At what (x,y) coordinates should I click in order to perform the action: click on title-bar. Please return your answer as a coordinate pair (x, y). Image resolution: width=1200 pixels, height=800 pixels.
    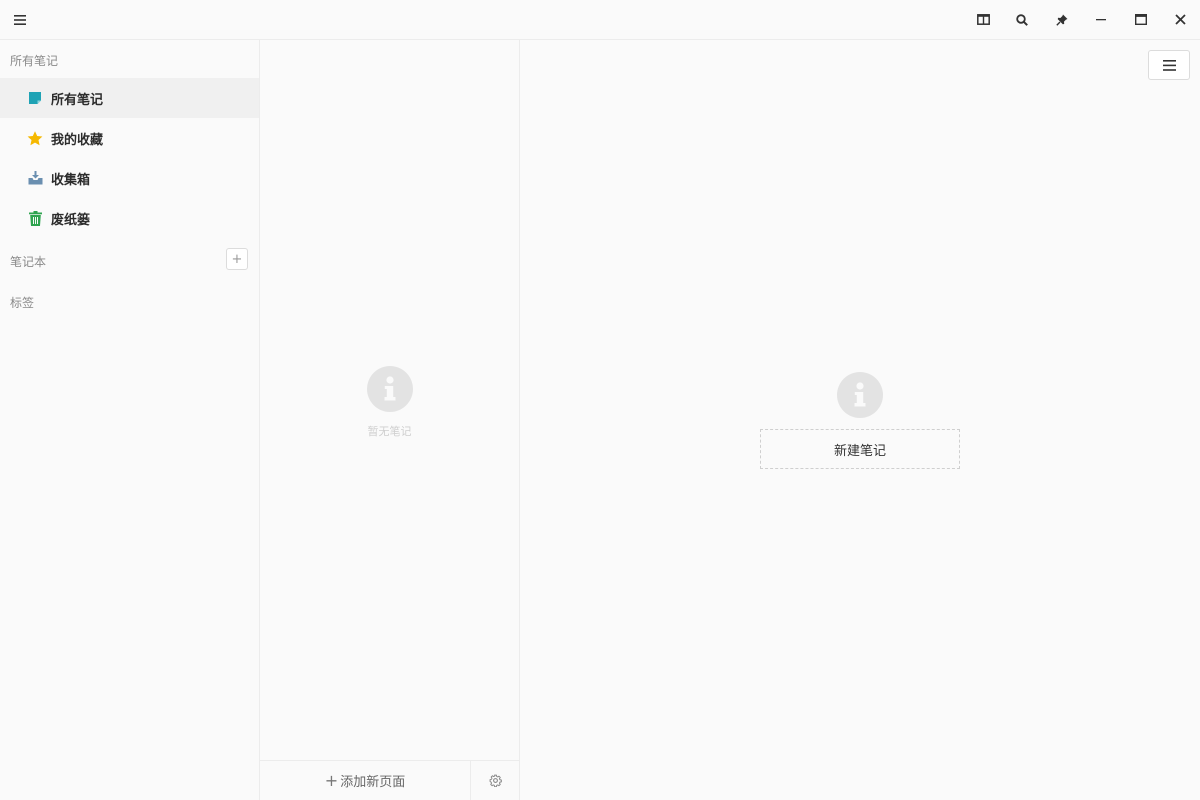
    Looking at the image, I should click on (600, 20).